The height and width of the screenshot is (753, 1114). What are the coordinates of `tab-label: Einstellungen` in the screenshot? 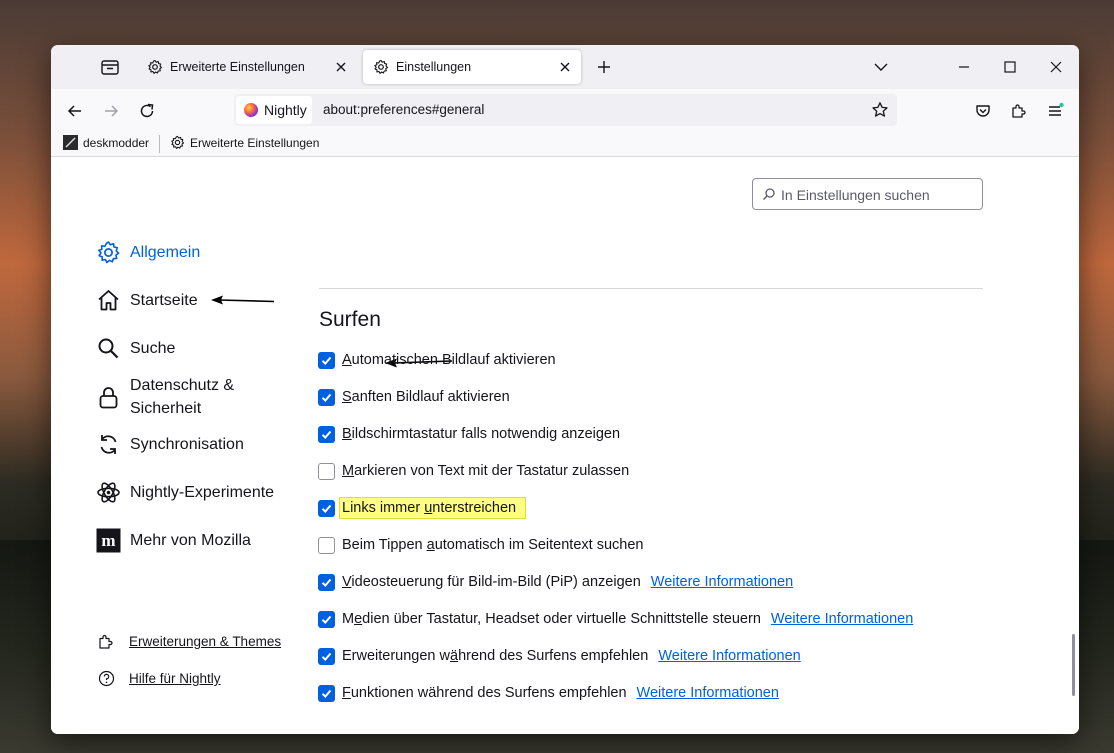 It's located at (434, 67).